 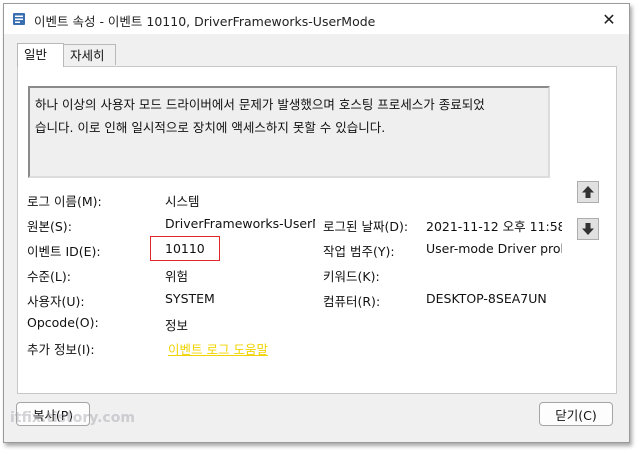 What do you see at coordinates (486, 298) in the screenshot?
I see `computer-value: DESKTOP-8SEA7UN` at bounding box center [486, 298].